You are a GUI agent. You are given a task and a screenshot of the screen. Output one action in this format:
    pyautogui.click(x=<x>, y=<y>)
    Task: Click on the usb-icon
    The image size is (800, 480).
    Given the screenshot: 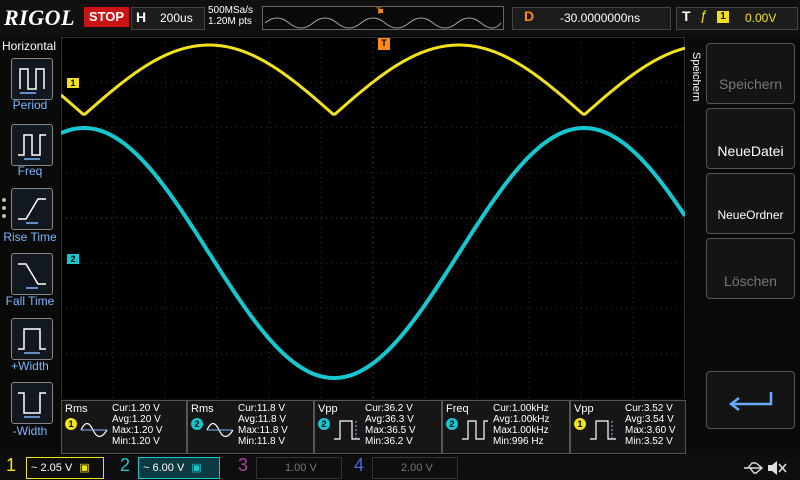 What is the action you would take?
    pyautogui.click(x=754, y=468)
    